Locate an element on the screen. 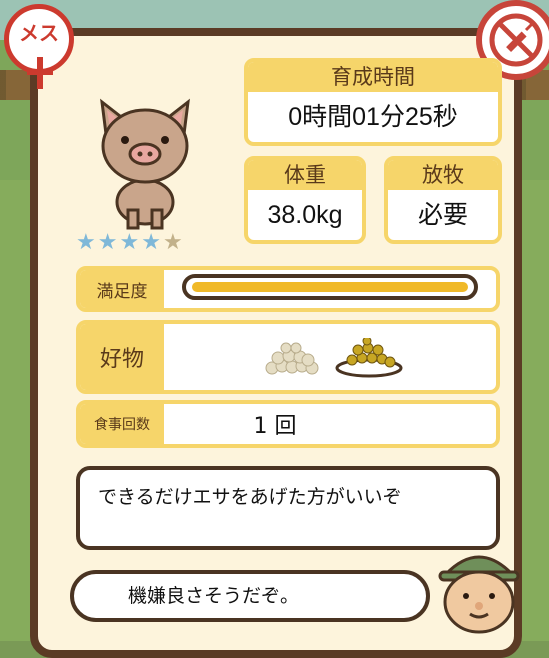 The height and width of the screenshot is (658, 549). soybean-plate-icon is located at coordinates (369, 358).